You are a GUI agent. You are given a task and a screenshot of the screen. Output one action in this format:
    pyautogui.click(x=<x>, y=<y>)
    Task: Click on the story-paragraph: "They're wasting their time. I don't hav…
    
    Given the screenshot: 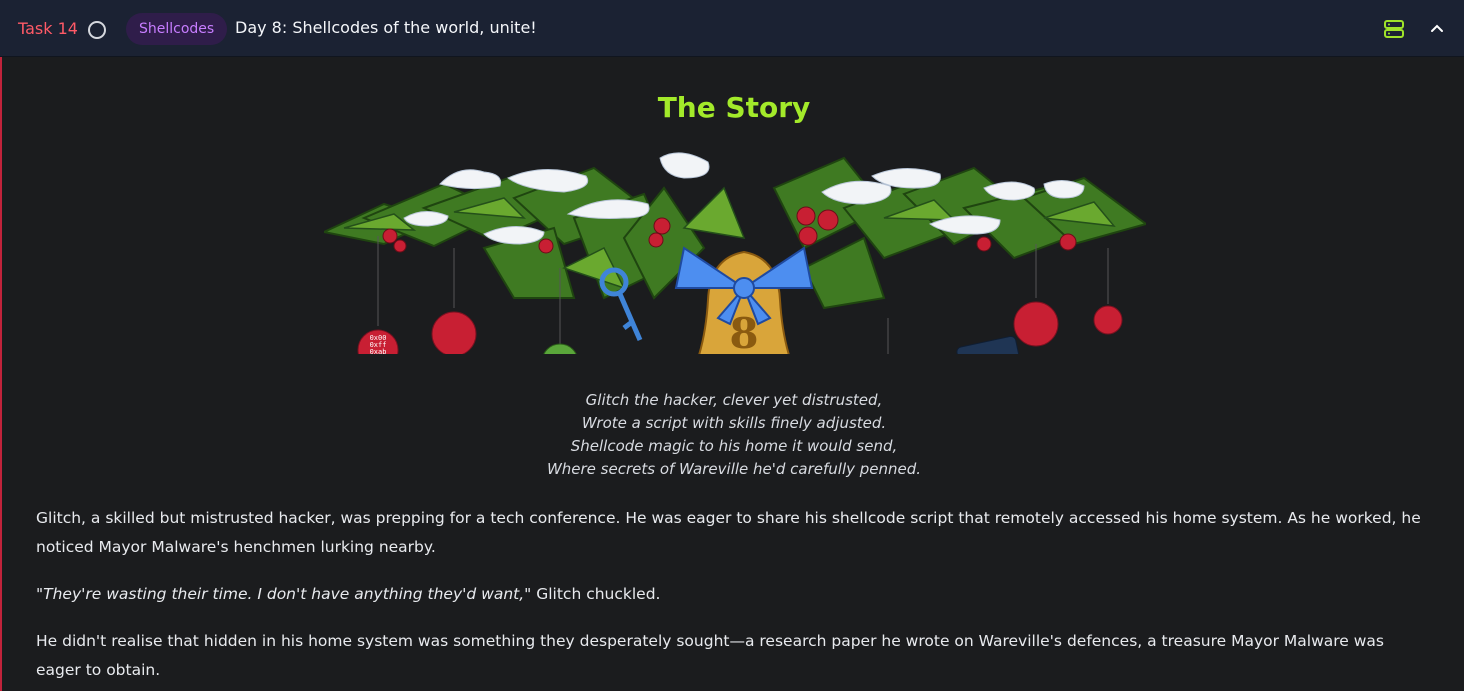 What is the action you would take?
    pyautogui.click(x=731, y=594)
    